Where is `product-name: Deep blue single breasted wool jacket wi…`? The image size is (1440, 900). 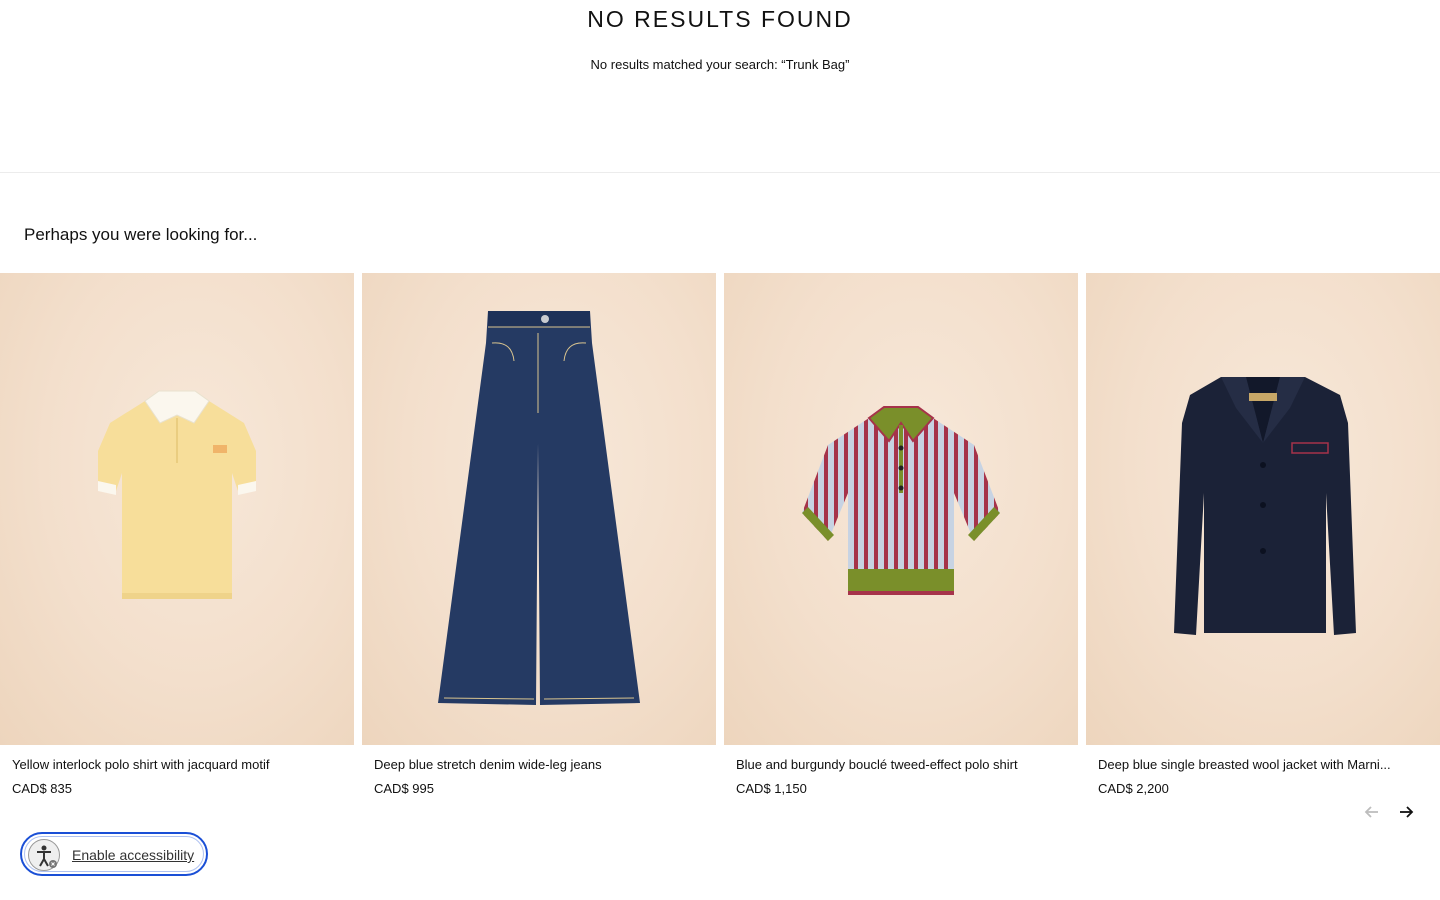
product-name: Deep blue single breasted wool jacket wi… is located at coordinates (1263, 765).